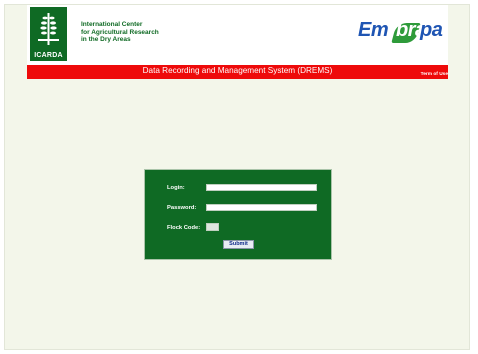  Describe the element at coordinates (184, 228) in the screenshot. I see `flock-code-label: Flock Code:` at that location.